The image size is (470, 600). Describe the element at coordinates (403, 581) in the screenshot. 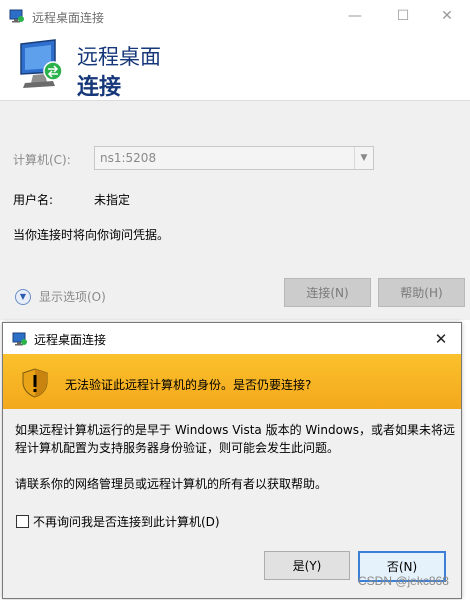

I see `csdn-watermark: CSDN @jekc868` at that location.